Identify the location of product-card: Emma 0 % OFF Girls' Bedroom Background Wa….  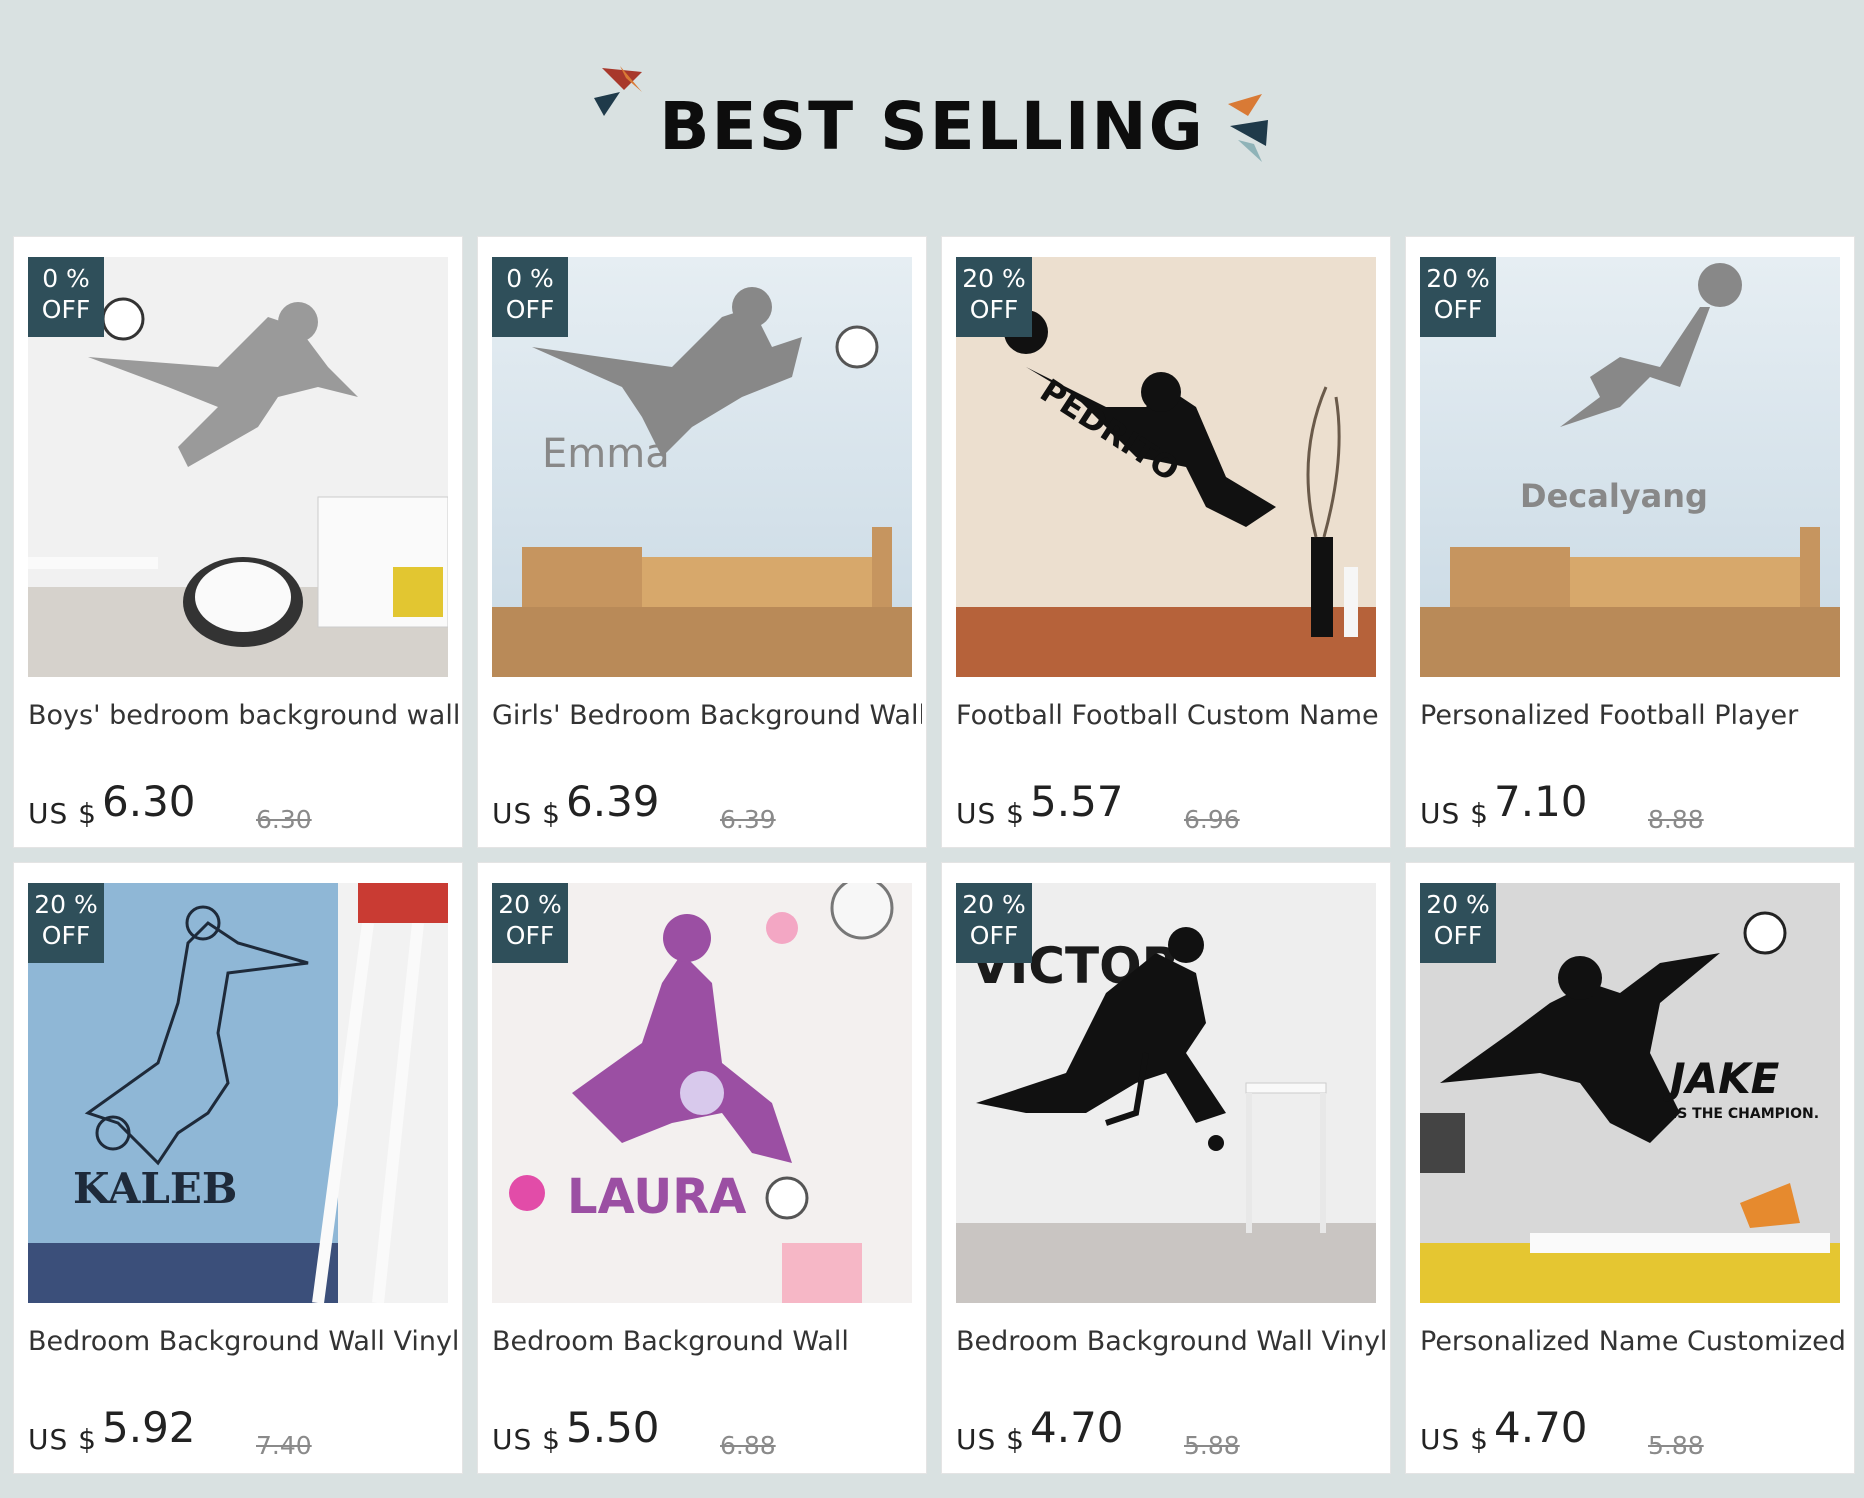
(702, 542).